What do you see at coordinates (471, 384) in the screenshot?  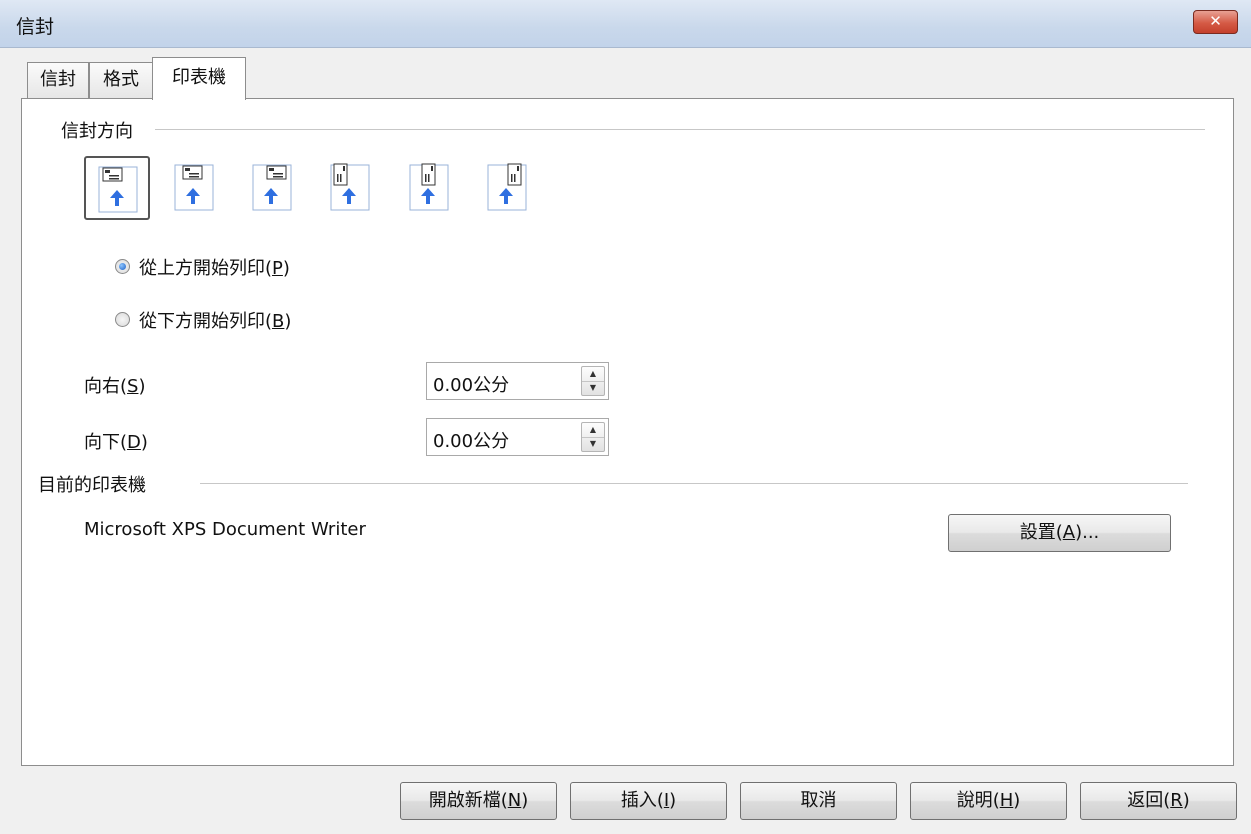 I see `shift-right-value: 0.00公分` at bounding box center [471, 384].